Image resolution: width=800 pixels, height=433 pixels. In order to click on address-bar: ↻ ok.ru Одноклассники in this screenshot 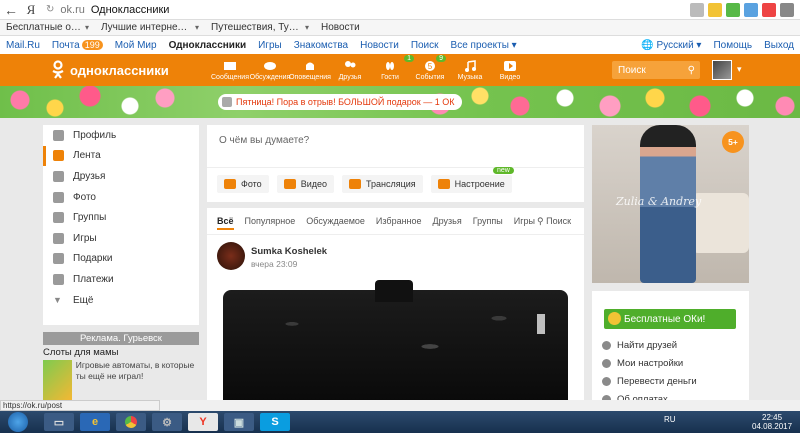, I will do `click(365, 10)`.